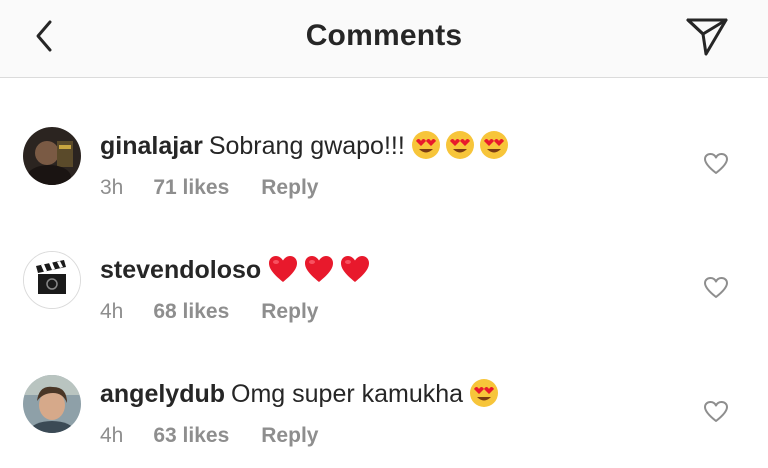  I want to click on comment-text: Sobrang gwapo!!!, so click(306, 146).